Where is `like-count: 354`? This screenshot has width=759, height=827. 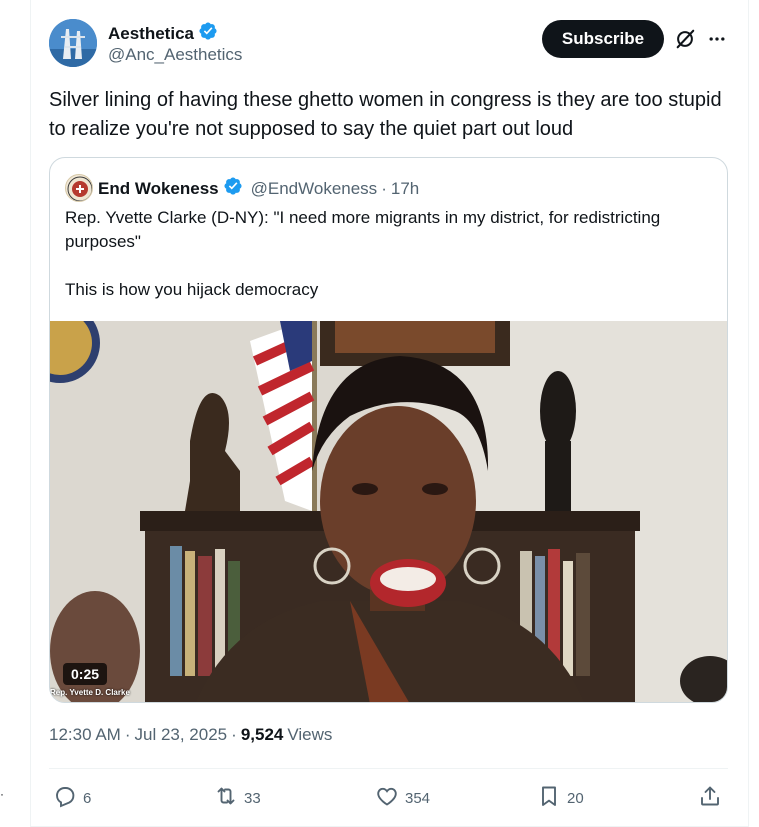 like-count: 354 is located at coordinates (418, 798).